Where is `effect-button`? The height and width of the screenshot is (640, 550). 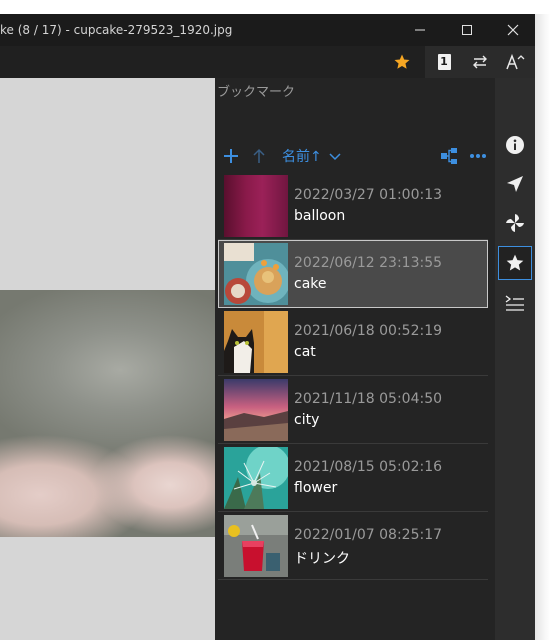 effect-button is located at coordinates (515, 223).